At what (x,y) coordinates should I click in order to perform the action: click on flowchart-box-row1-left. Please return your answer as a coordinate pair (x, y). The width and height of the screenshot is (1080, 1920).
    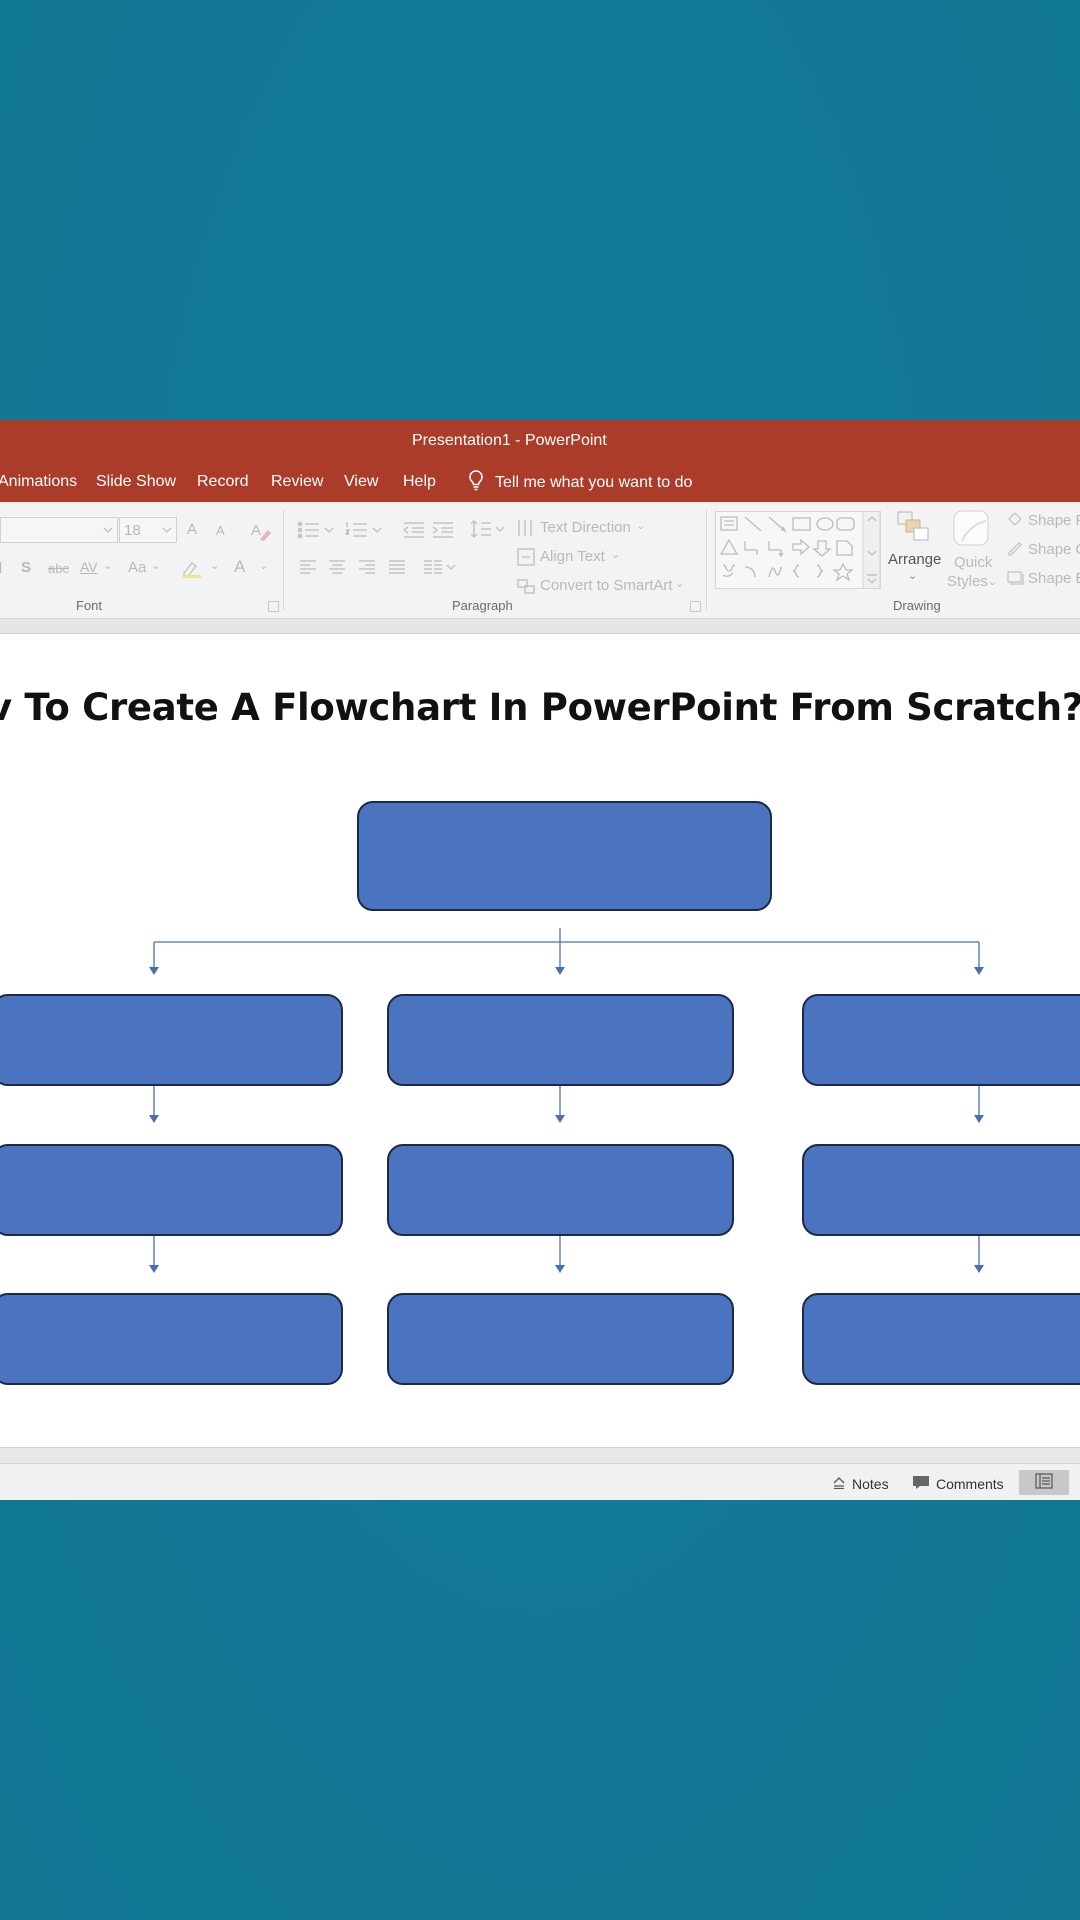
    Looking at the image, I should click on (171, 1040).